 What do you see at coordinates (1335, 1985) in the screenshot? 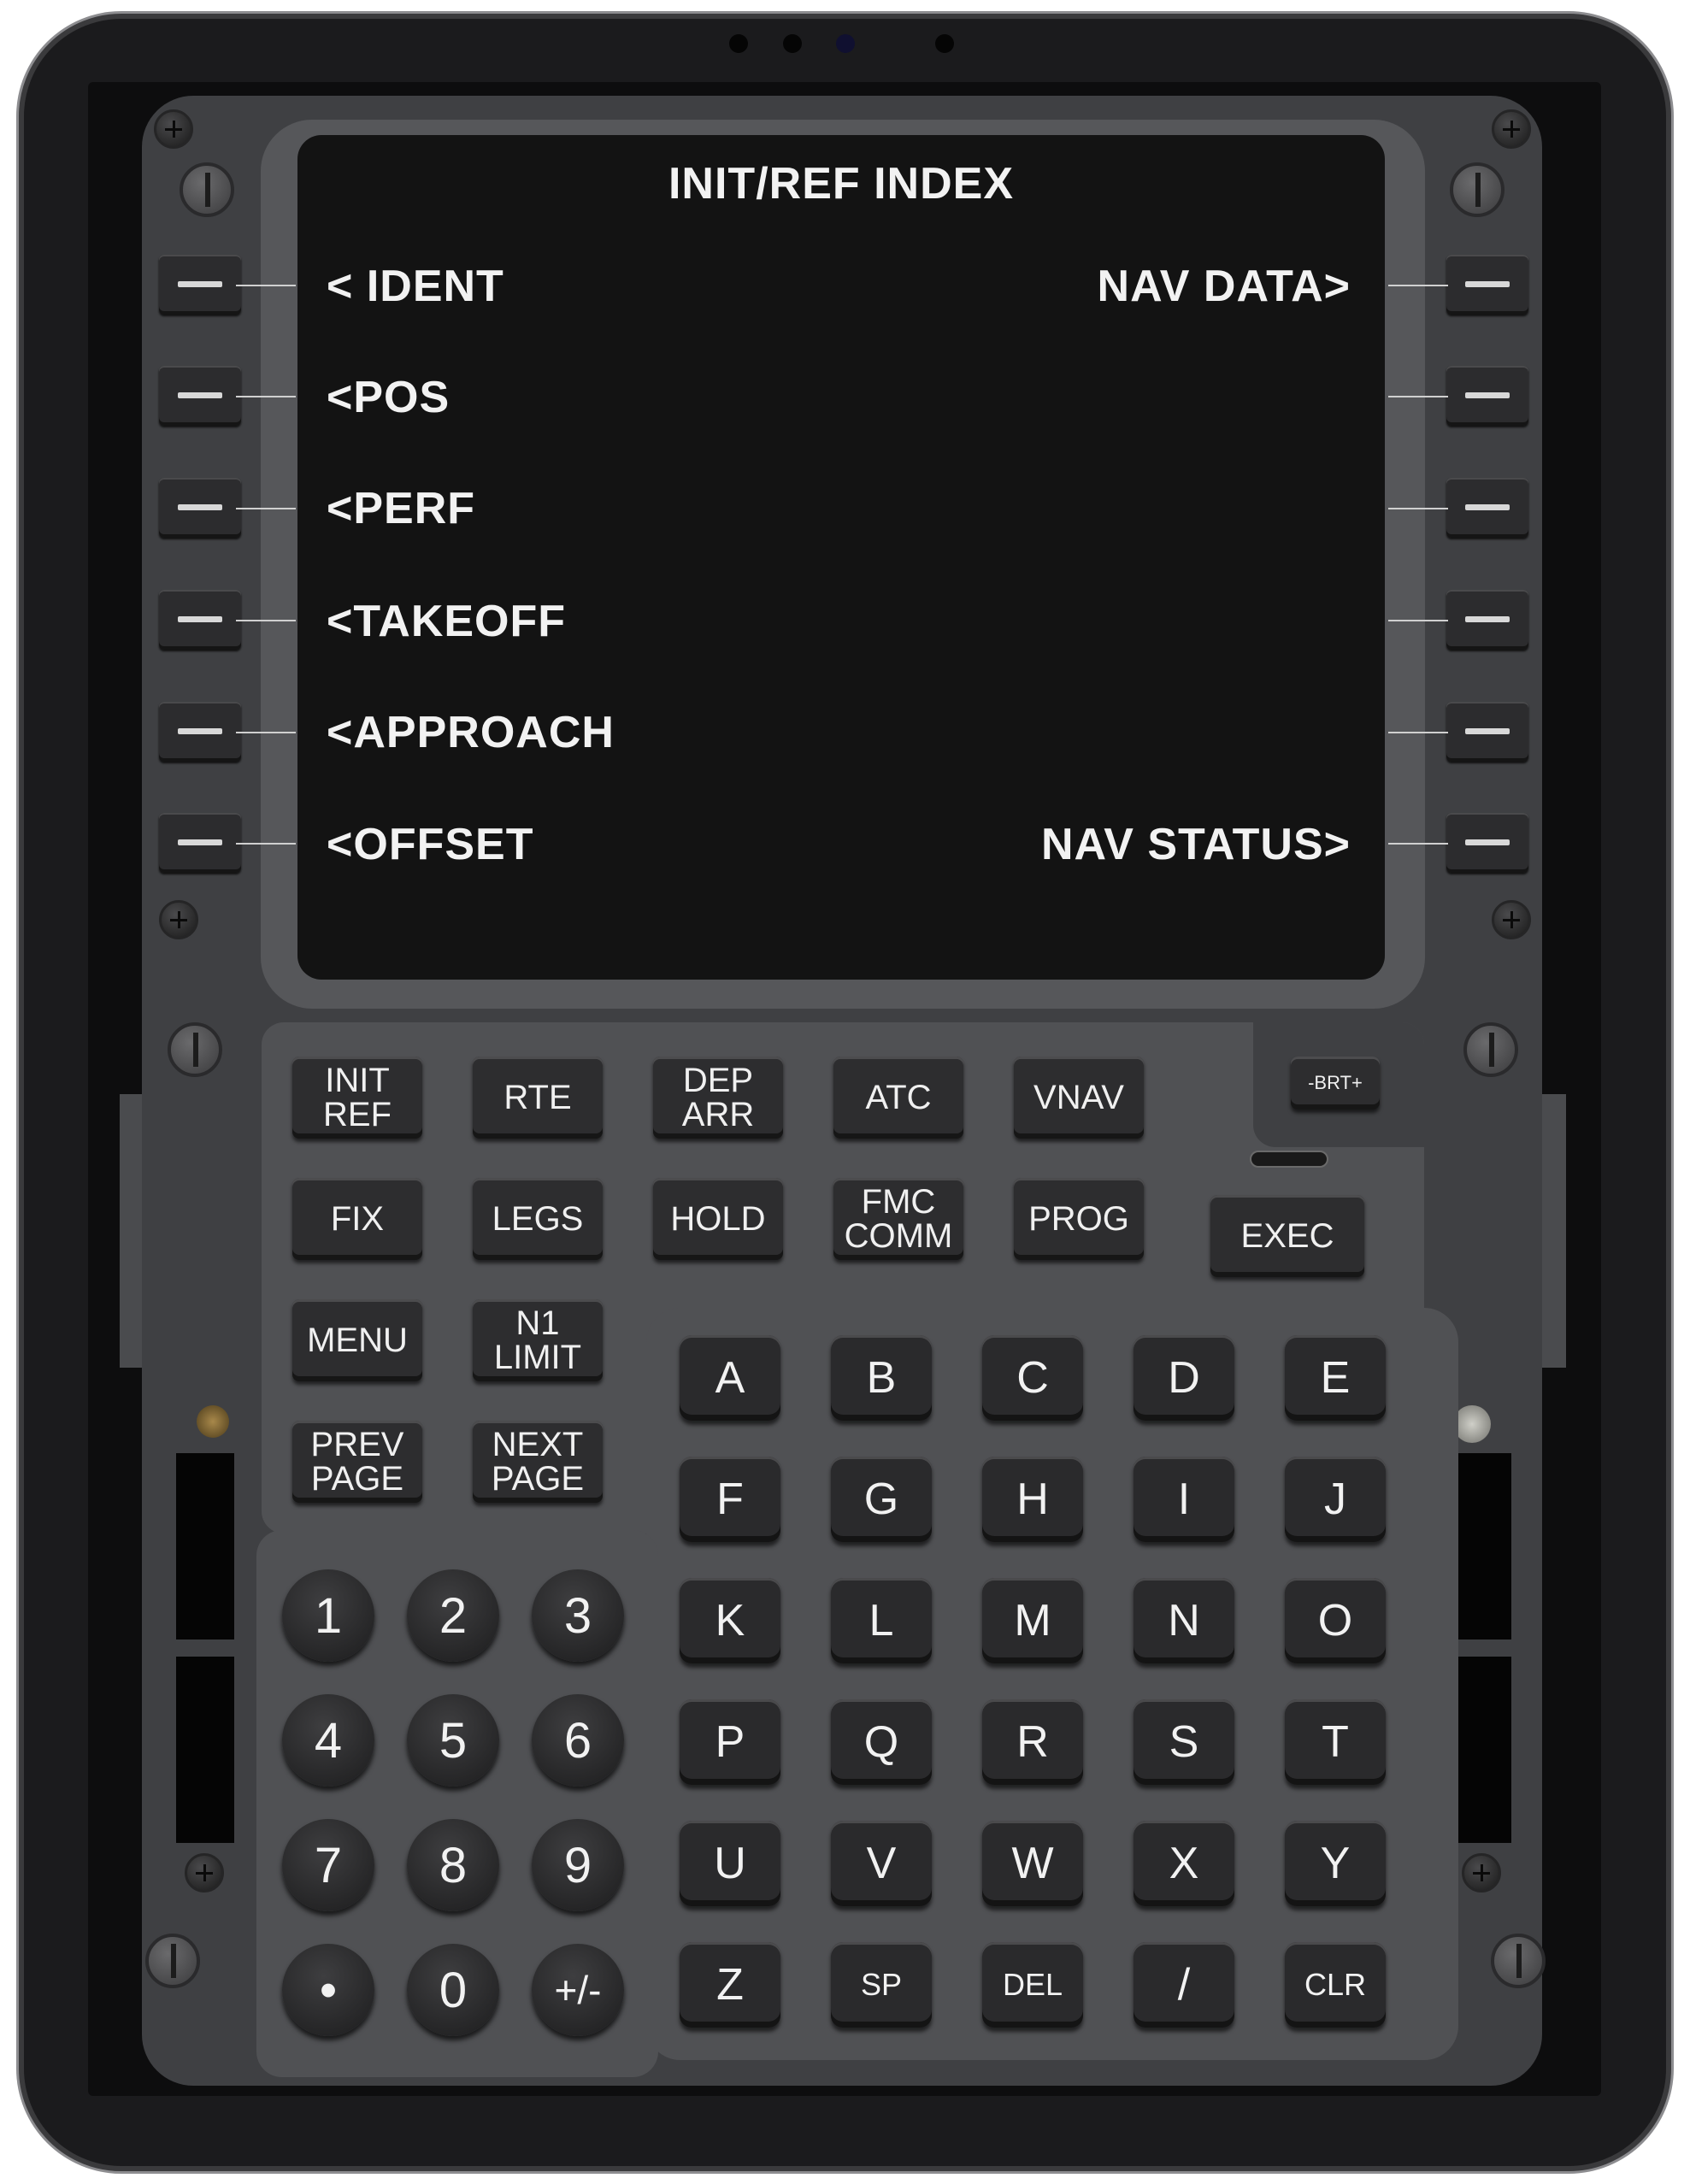
I see `key-clr: CLR` at bounding box center [1335, 1985].